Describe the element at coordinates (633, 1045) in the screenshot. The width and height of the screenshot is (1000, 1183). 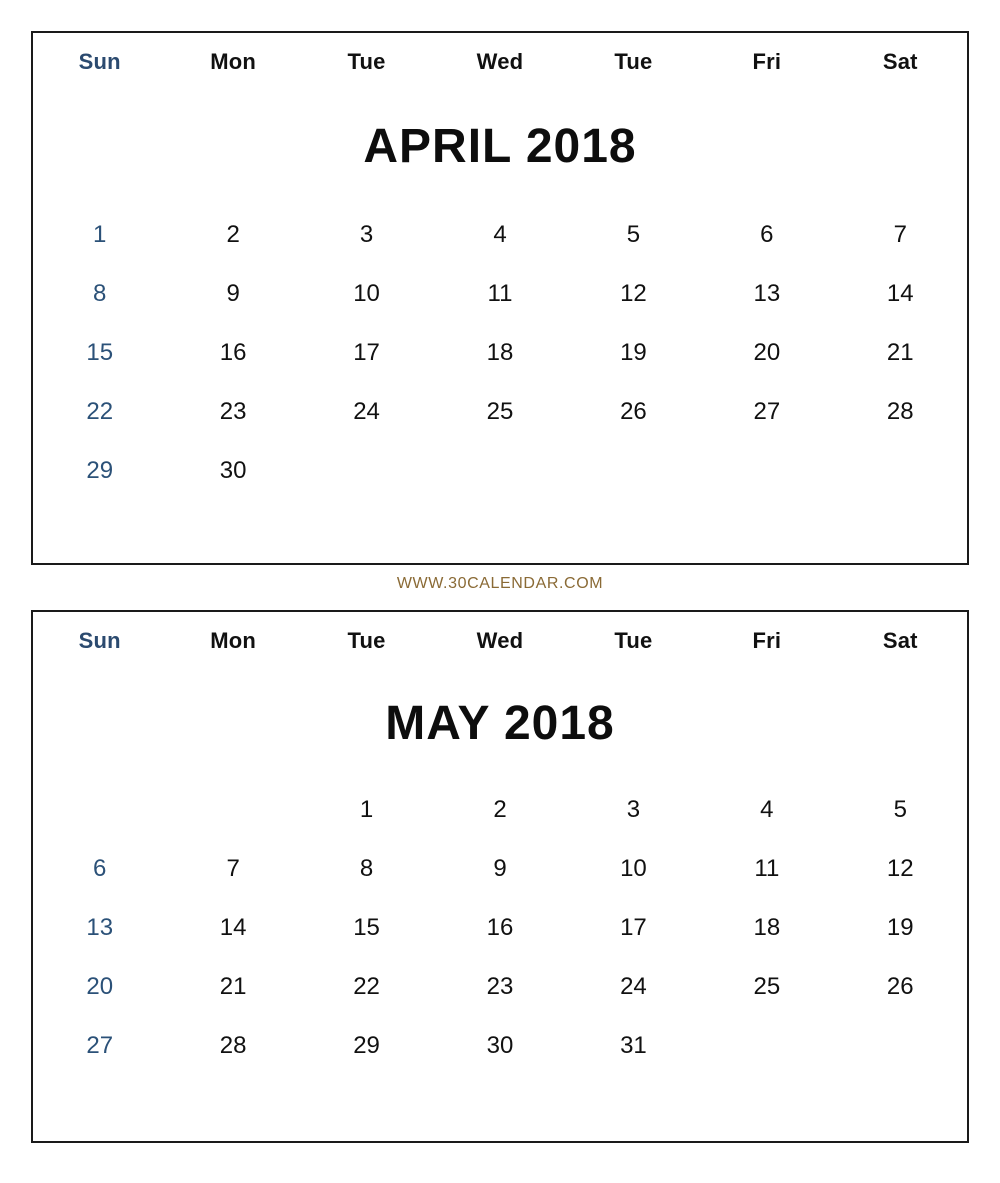
I see `day-cell: 31` at that location.